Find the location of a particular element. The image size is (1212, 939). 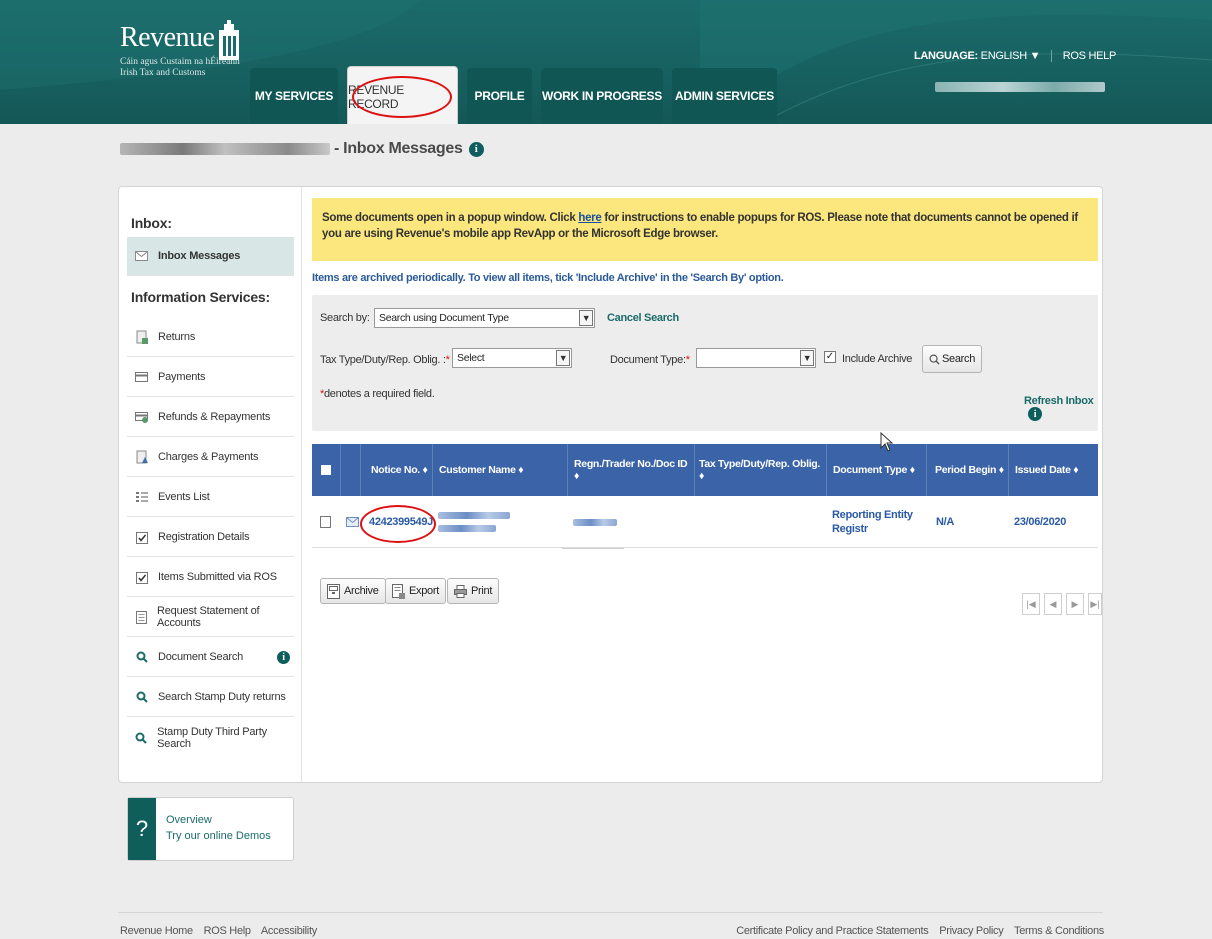

sidebar-item-payments: Payments is located at coordinates (210, 377).